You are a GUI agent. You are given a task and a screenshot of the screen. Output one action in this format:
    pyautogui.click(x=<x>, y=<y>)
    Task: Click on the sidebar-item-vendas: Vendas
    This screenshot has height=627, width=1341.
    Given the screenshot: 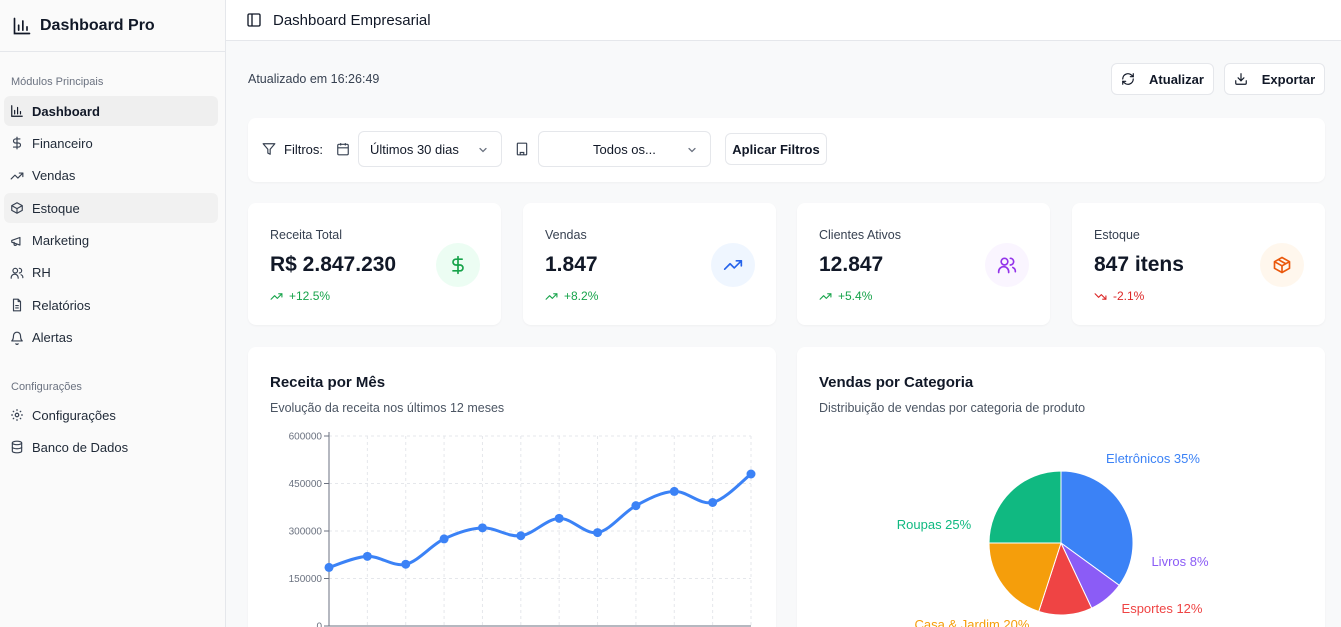 What is the action you would take?
    pyautogui.click(x=111, y=176)
    